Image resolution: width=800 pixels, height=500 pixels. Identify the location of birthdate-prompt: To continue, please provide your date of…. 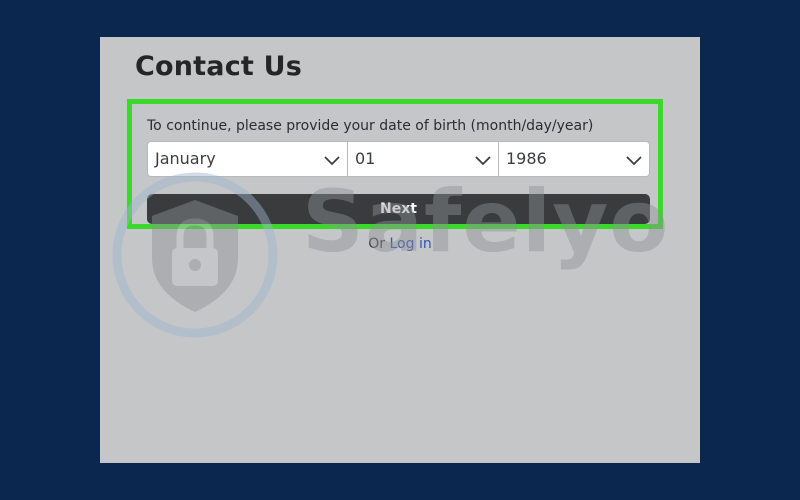
(370, 126).